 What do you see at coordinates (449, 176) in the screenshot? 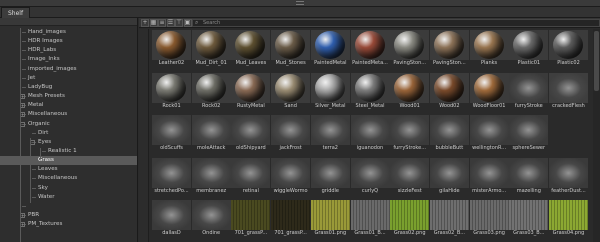
I see `shelf-item: gilaHide` at bounding box center [449, 176].